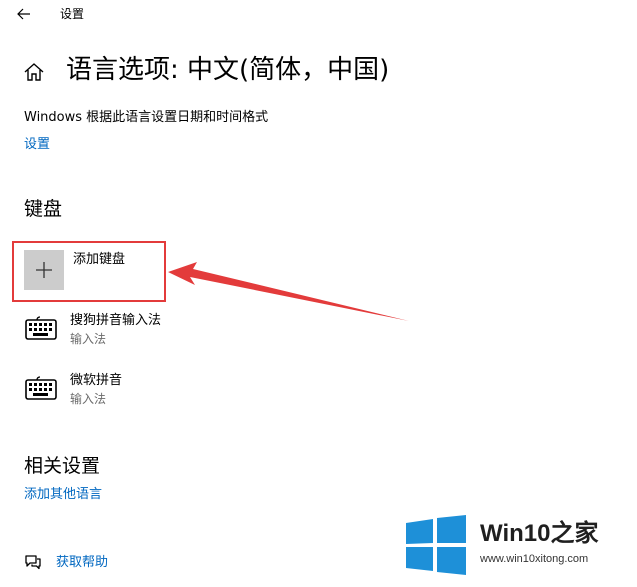 The width and height of the screenshot is (637, 587). Describe the element at coordinates (96, 381) in the screenshot. I see `keyboard-item-microsoft-pinyin: 微软拼音` at that location.